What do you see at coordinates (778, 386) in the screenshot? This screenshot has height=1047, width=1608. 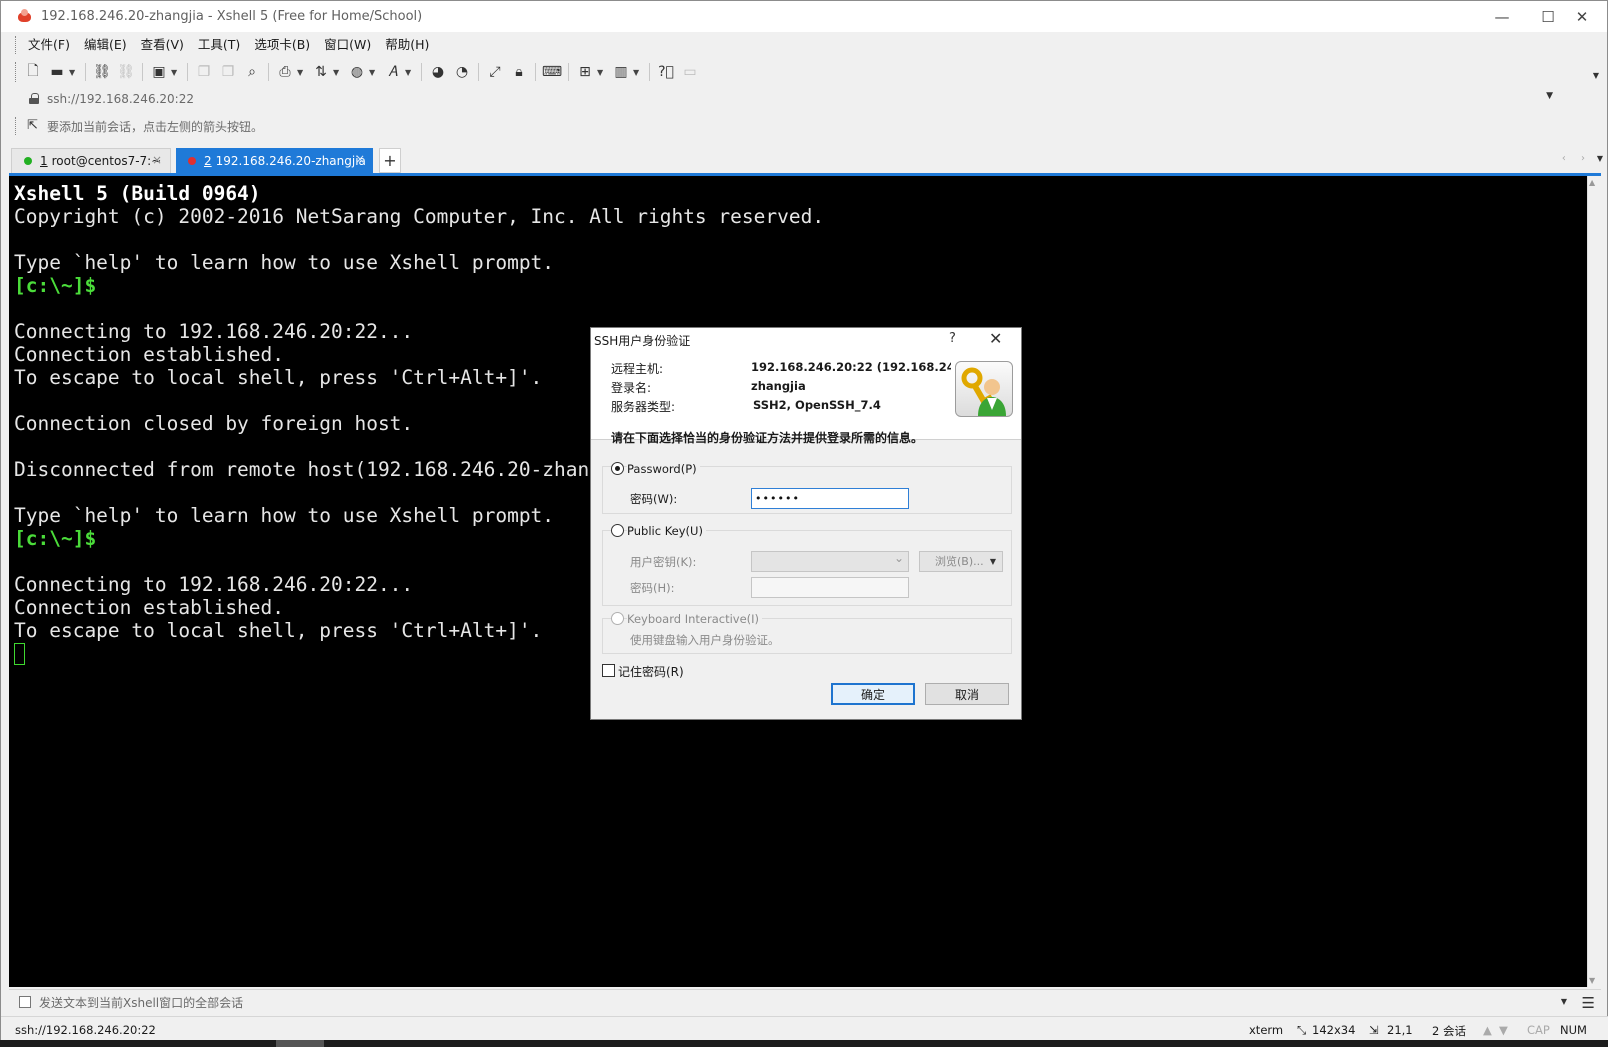 I see `login-name-value: zhangjia` at bounding box center [778, 386].